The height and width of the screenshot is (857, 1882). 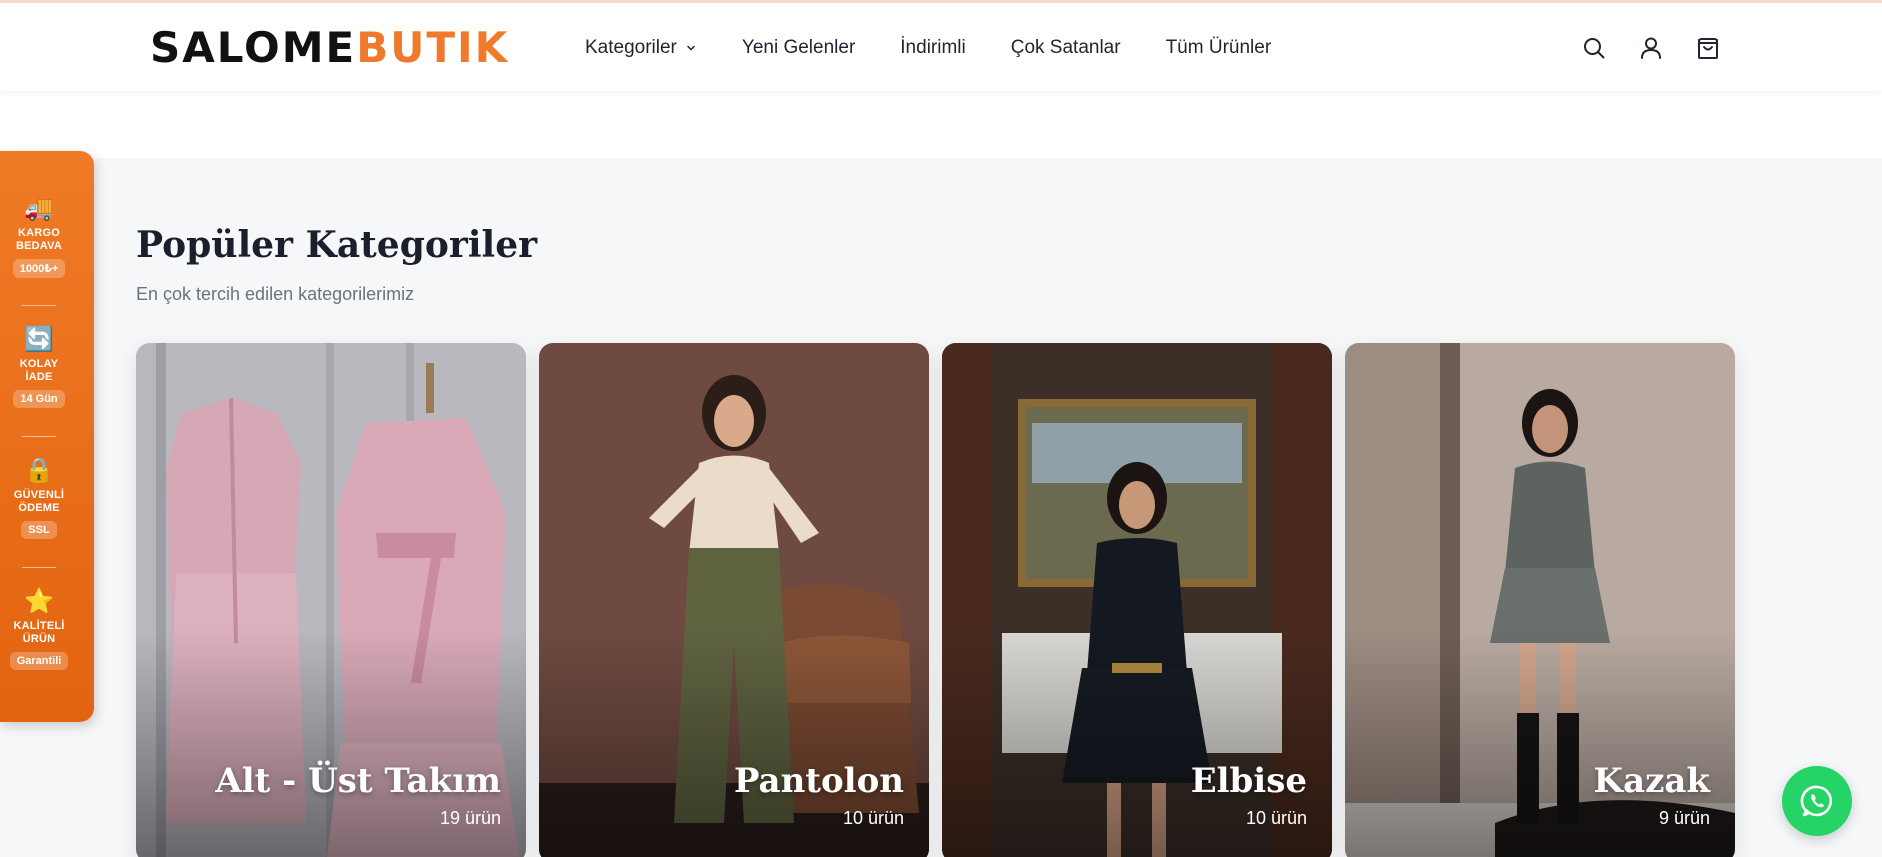 I want to click on category-count: 19 ürün, so click(x=470, y=818).